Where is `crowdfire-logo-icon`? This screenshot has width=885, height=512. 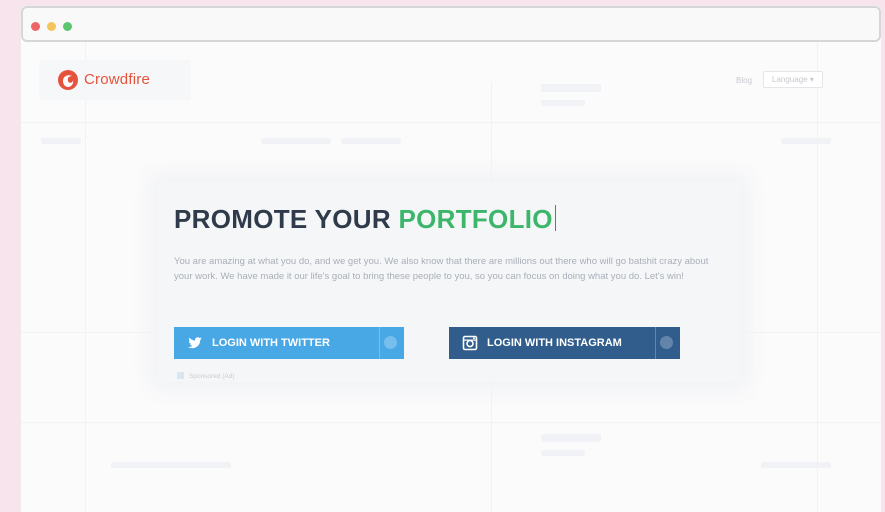
crowdfire-logo-icon is located at coordinates (68, 80).